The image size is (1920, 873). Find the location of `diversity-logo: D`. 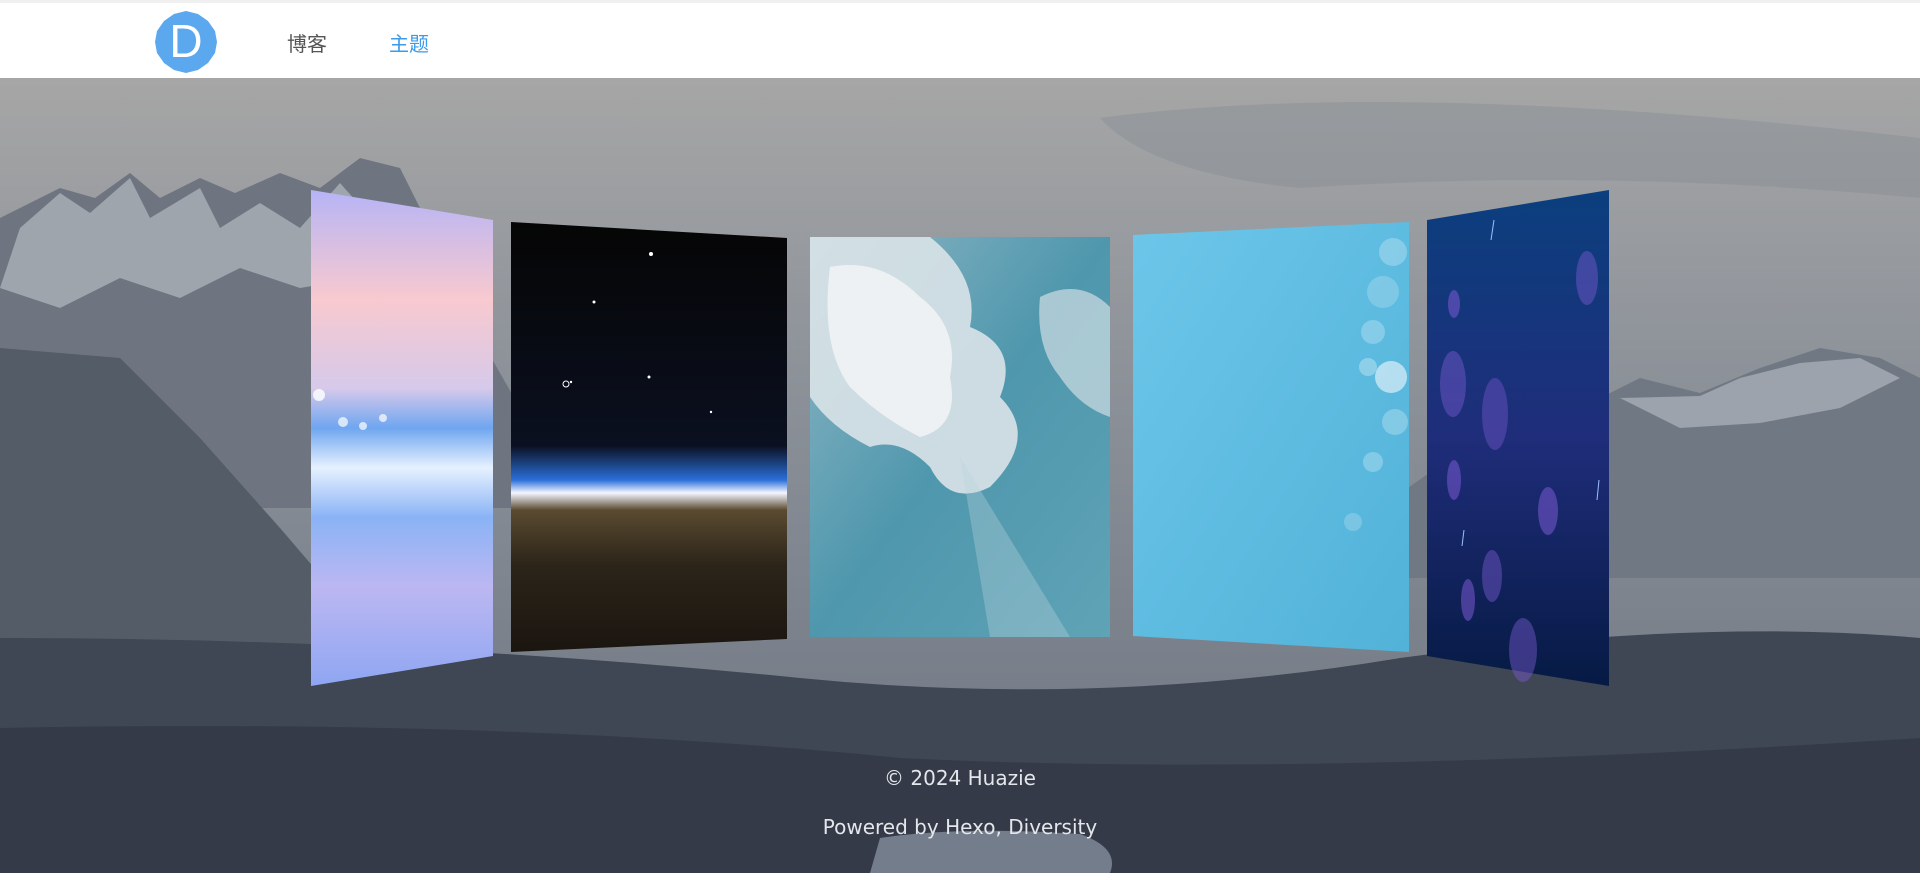

diversity-logo: D is located at coordinates (186, 42).